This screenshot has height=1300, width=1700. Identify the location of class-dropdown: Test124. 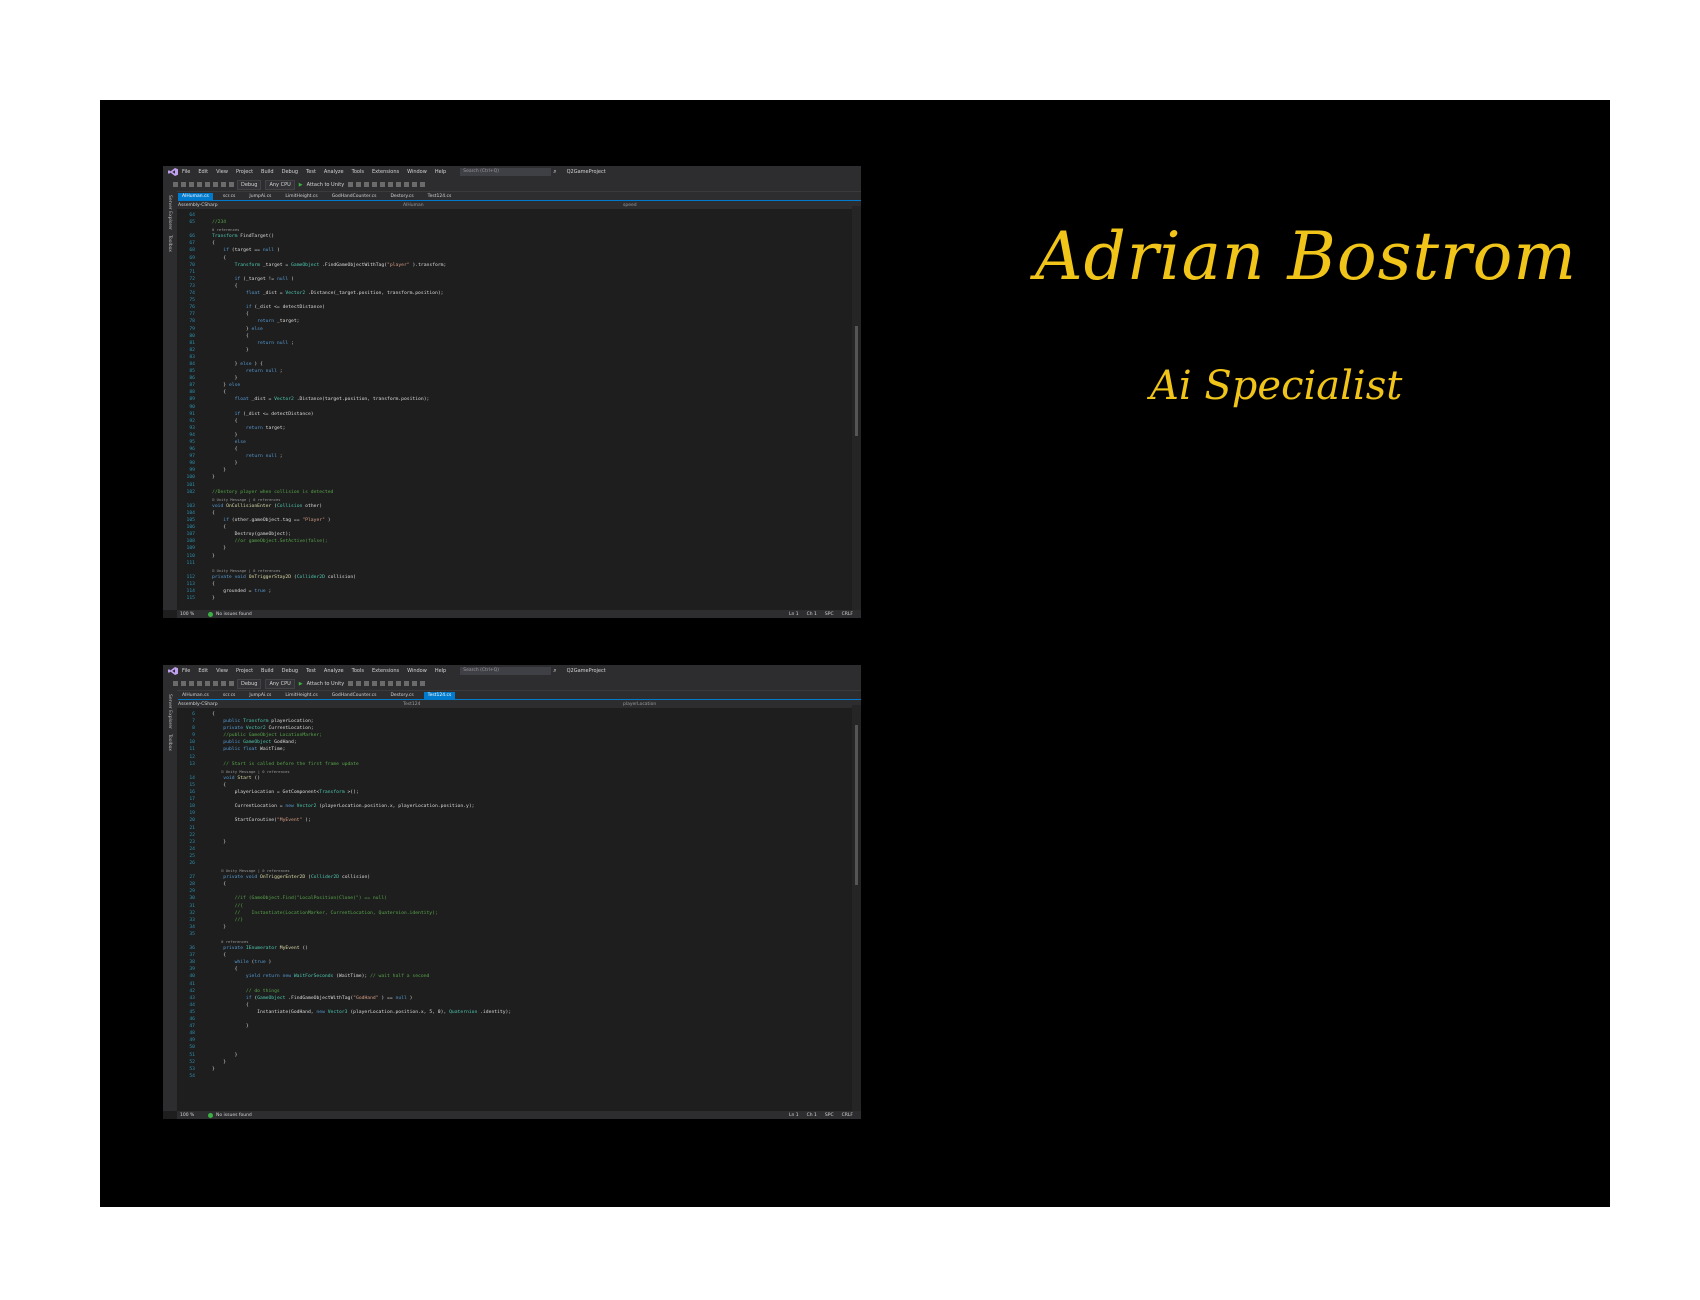
(513, 704).